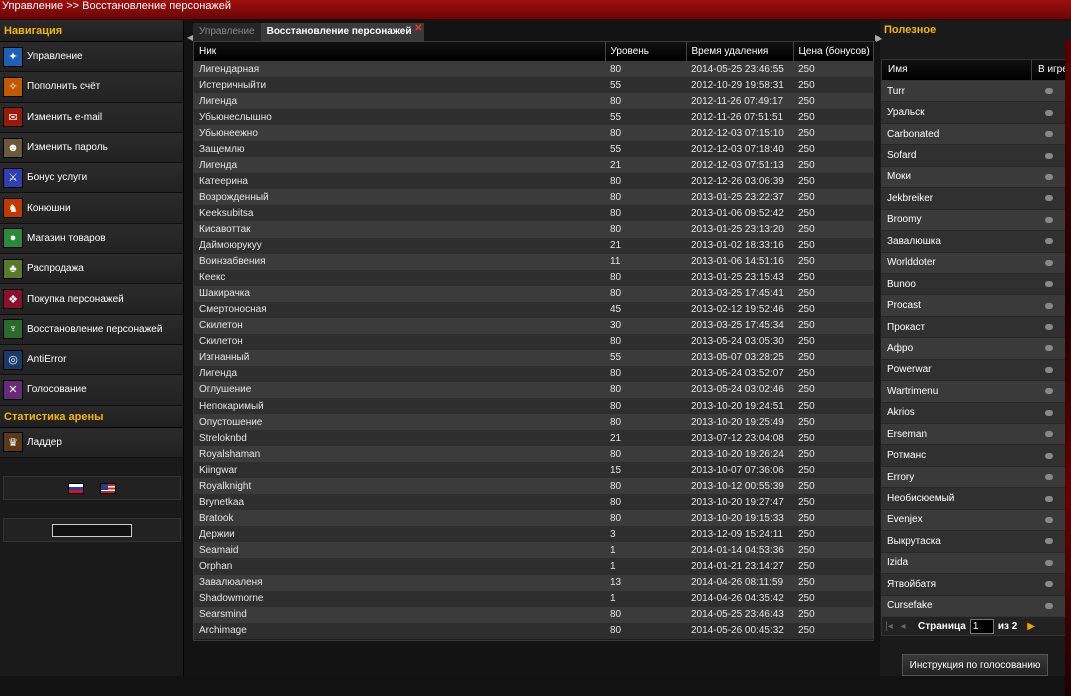 Image resolution: width=1071 pixels, height=696 pixels. What do you see at coordinates (975, 435) in the screenshot?
I see `player-row: Erseman` at bounding box center [975, 435].